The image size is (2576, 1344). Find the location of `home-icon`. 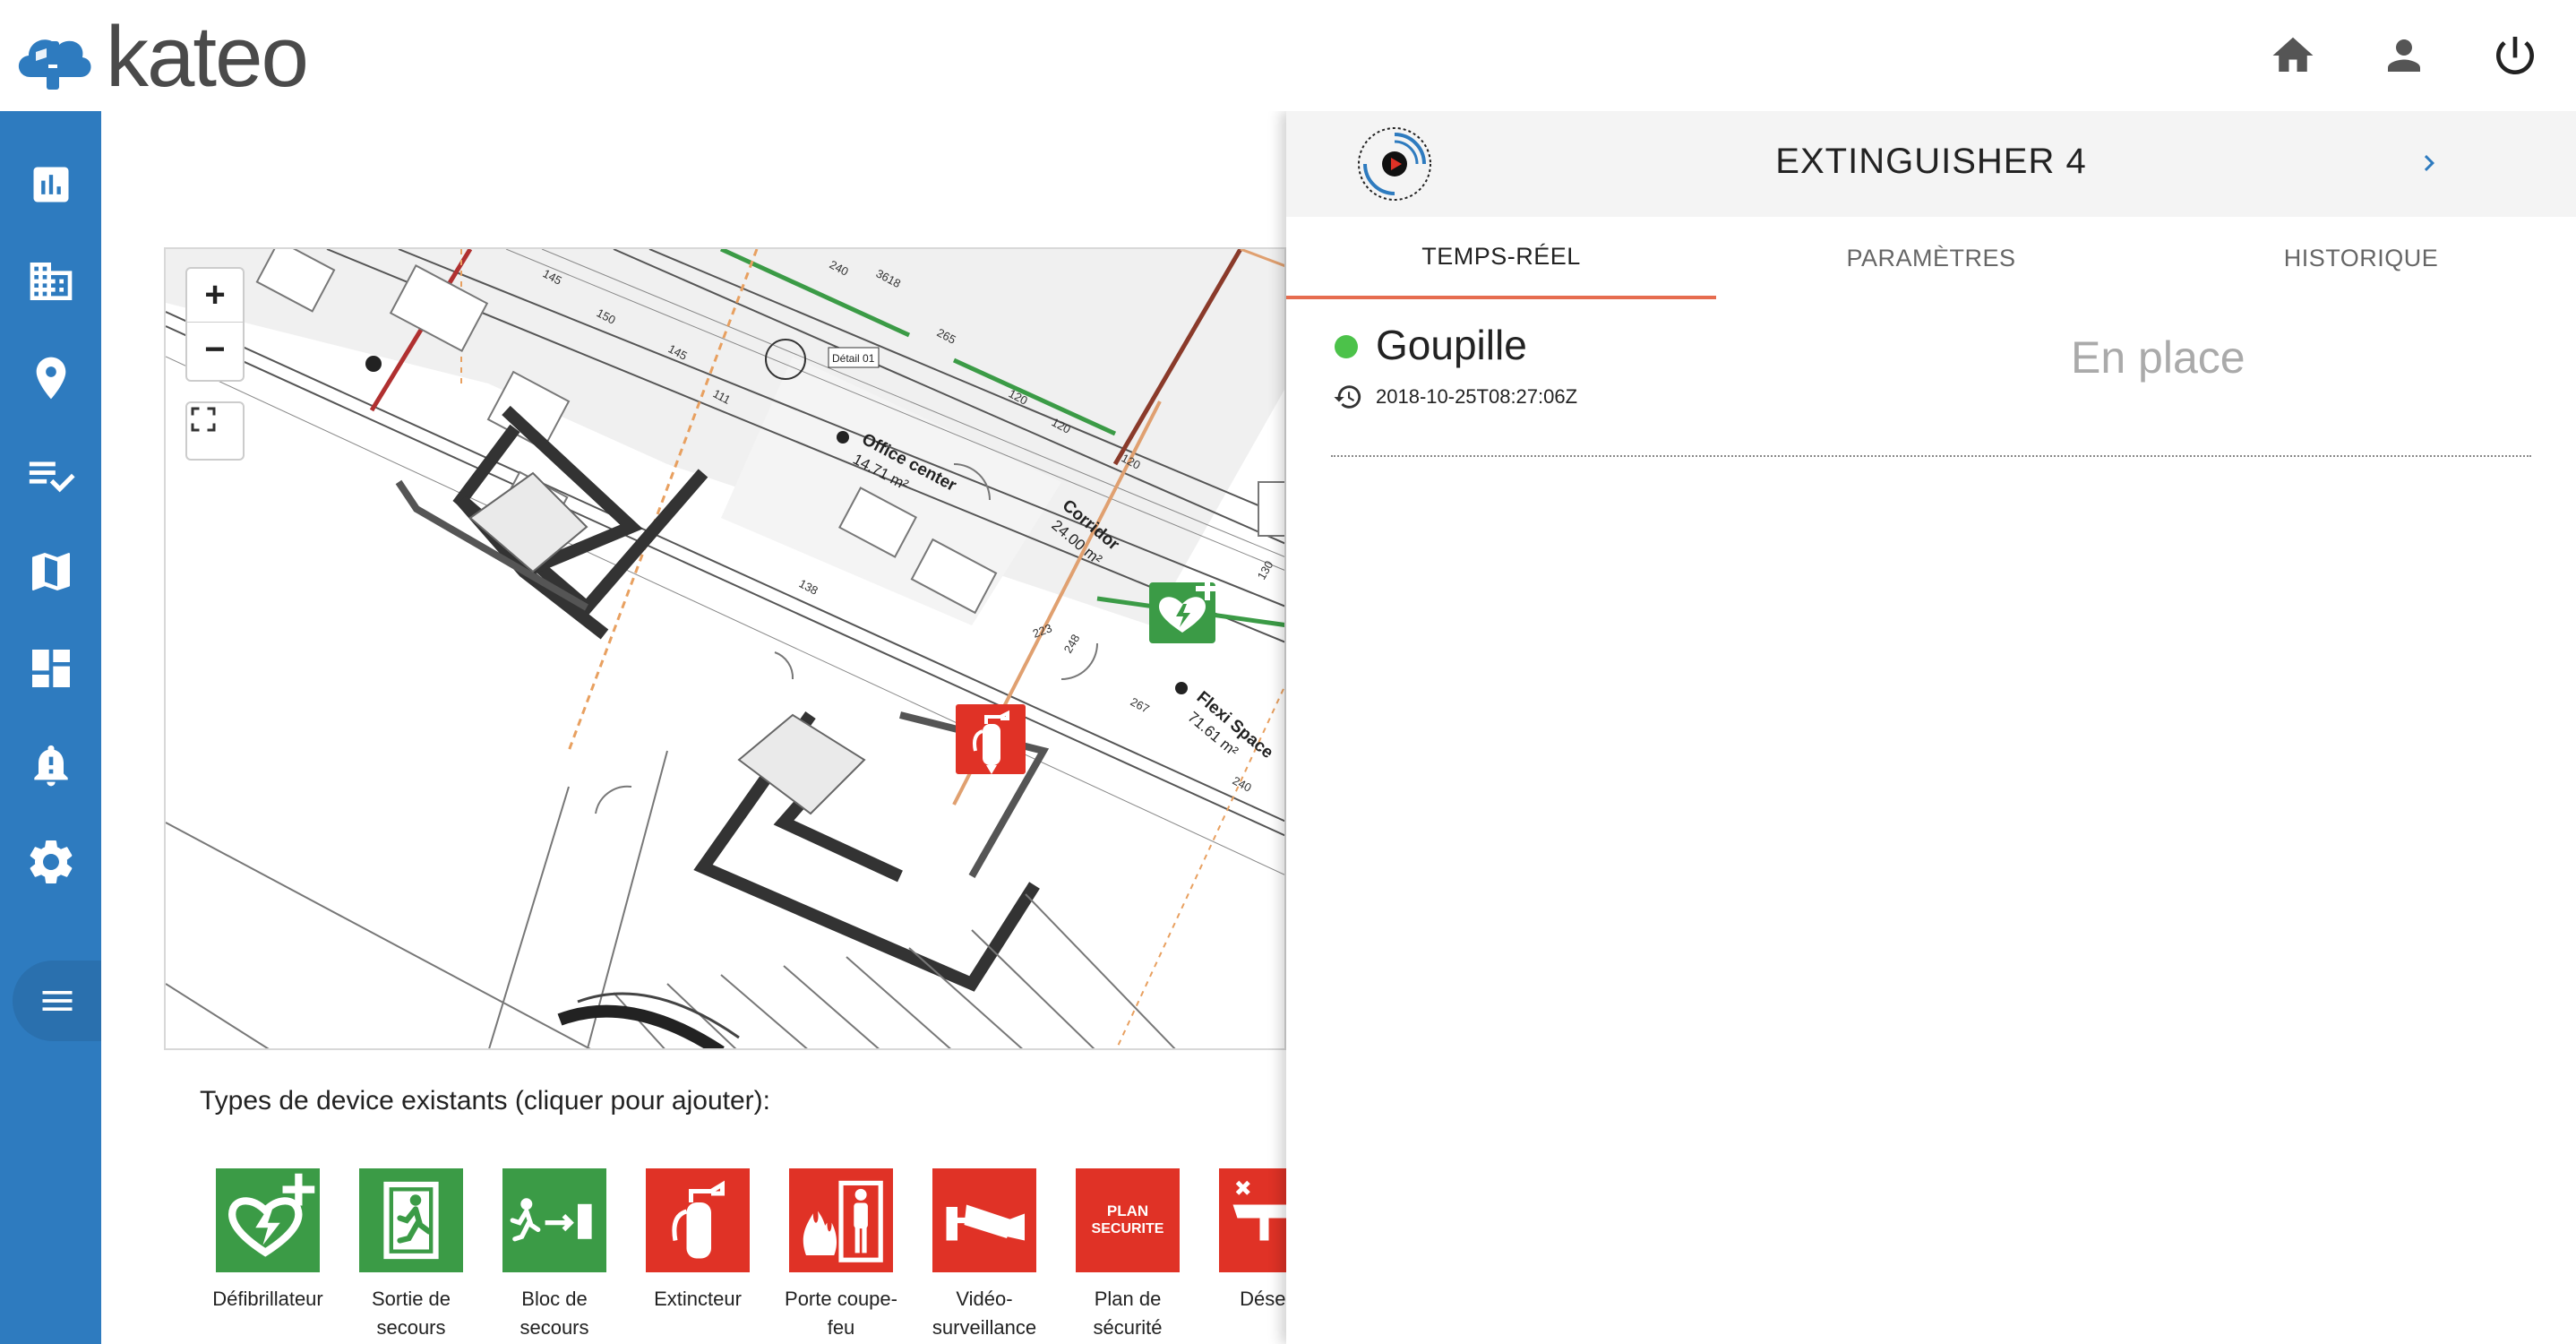

home-icon is located at coordinates (2293, 55).